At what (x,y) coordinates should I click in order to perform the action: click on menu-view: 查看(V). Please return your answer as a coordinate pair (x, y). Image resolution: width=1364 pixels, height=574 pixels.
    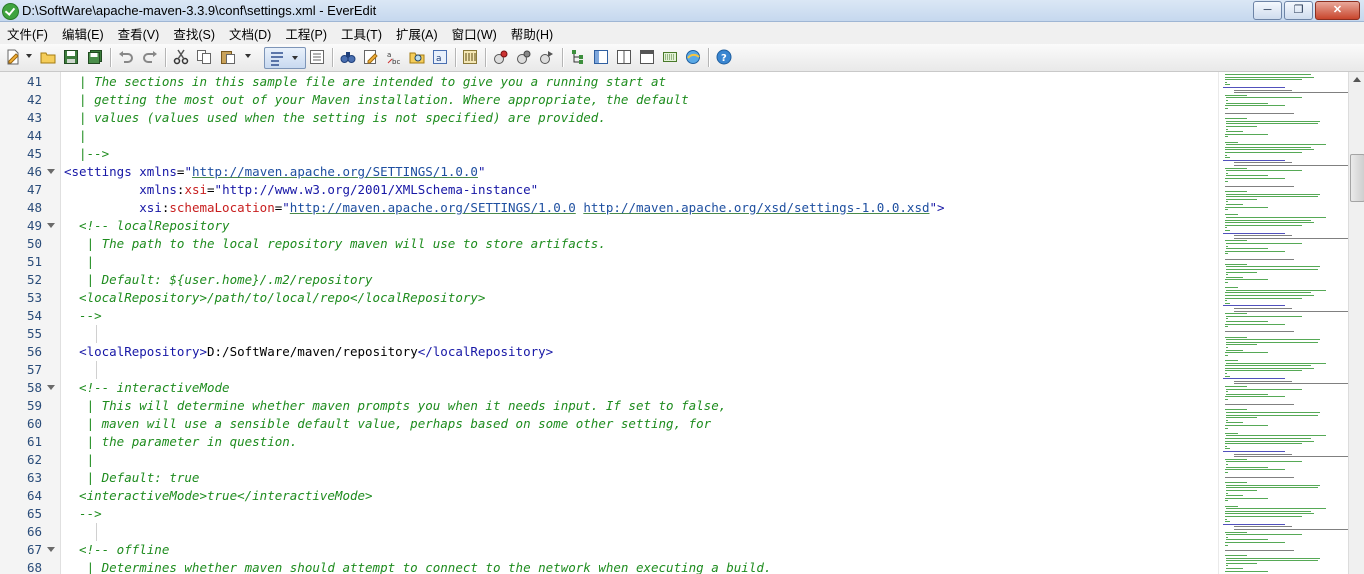
    Looking at the image, I should click on (139, 33).